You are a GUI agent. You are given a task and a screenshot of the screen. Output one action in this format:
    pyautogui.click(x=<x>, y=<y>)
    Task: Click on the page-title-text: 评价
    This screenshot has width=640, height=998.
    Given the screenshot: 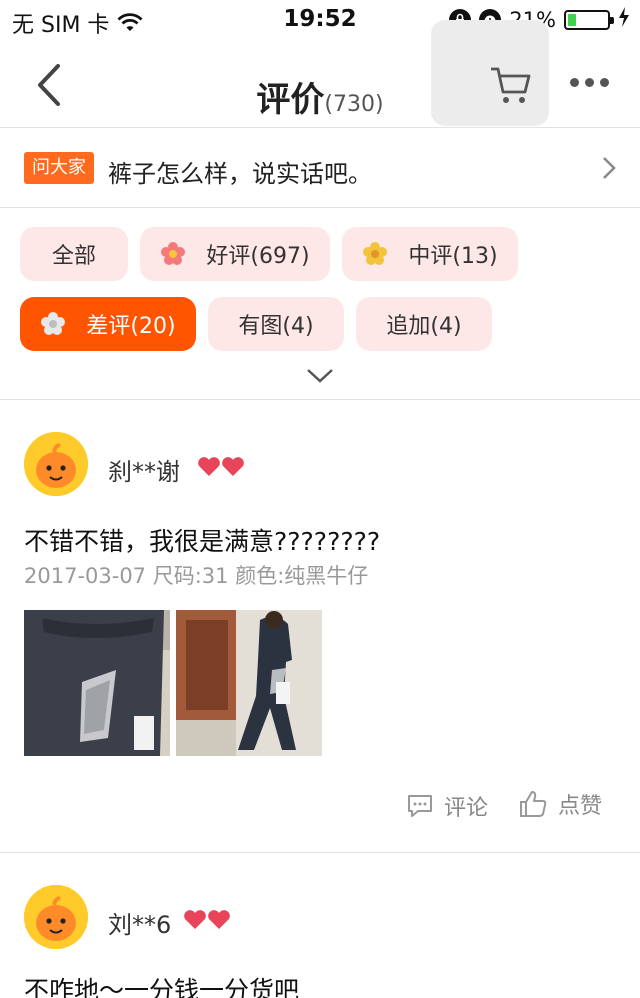 What is the action you would take?
    pyautogui.click(x=290, y=100)
    